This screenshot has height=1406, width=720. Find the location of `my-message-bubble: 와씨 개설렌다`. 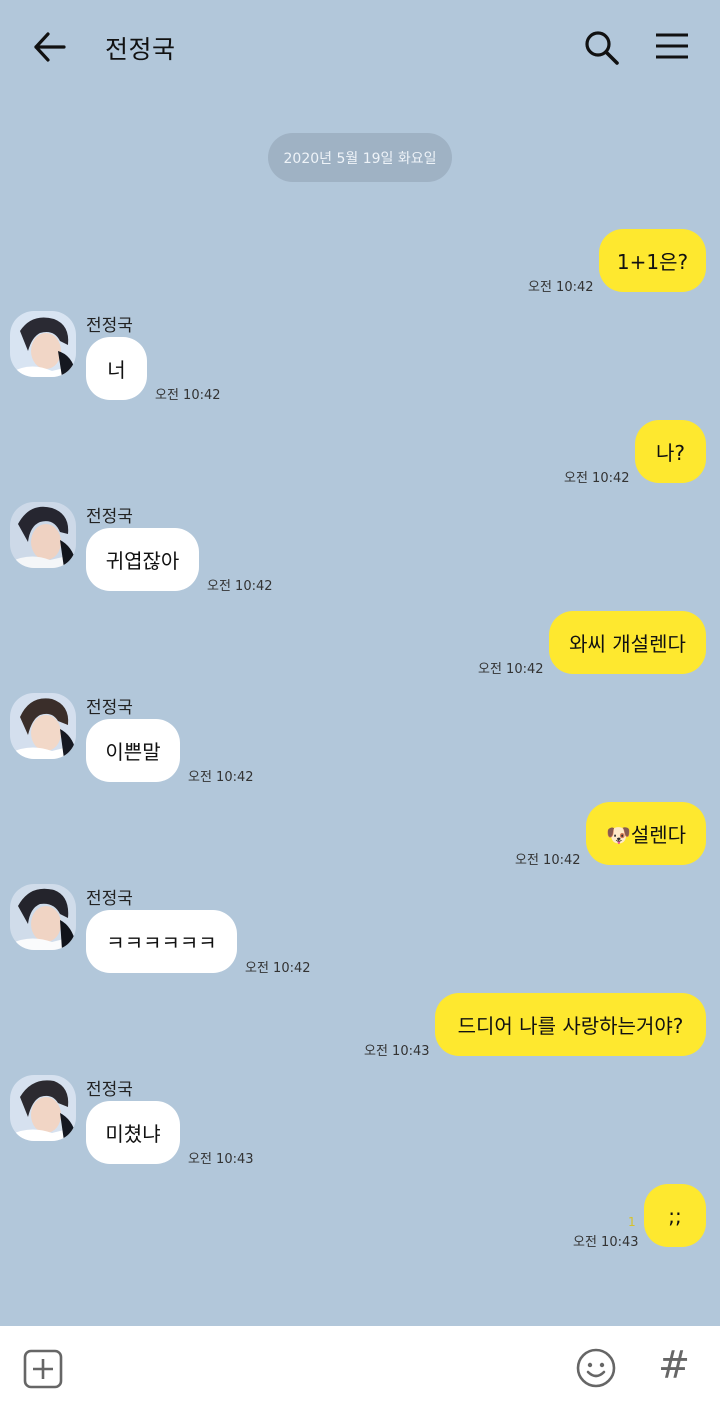

my-message-bubble: 와씨 개설렌다 is located at coordinates (627, 642).